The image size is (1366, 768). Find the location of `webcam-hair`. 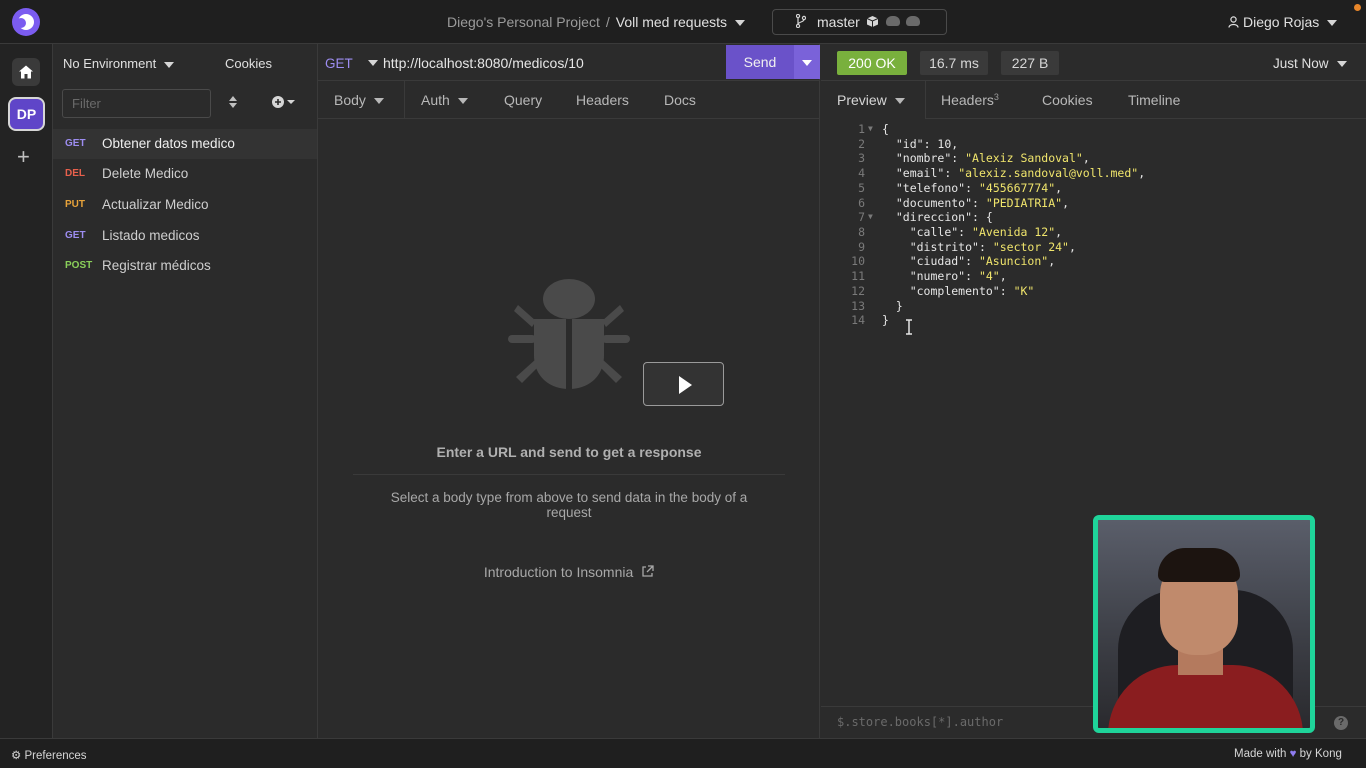

webcam-hair is located at coordinates (1199, 565).